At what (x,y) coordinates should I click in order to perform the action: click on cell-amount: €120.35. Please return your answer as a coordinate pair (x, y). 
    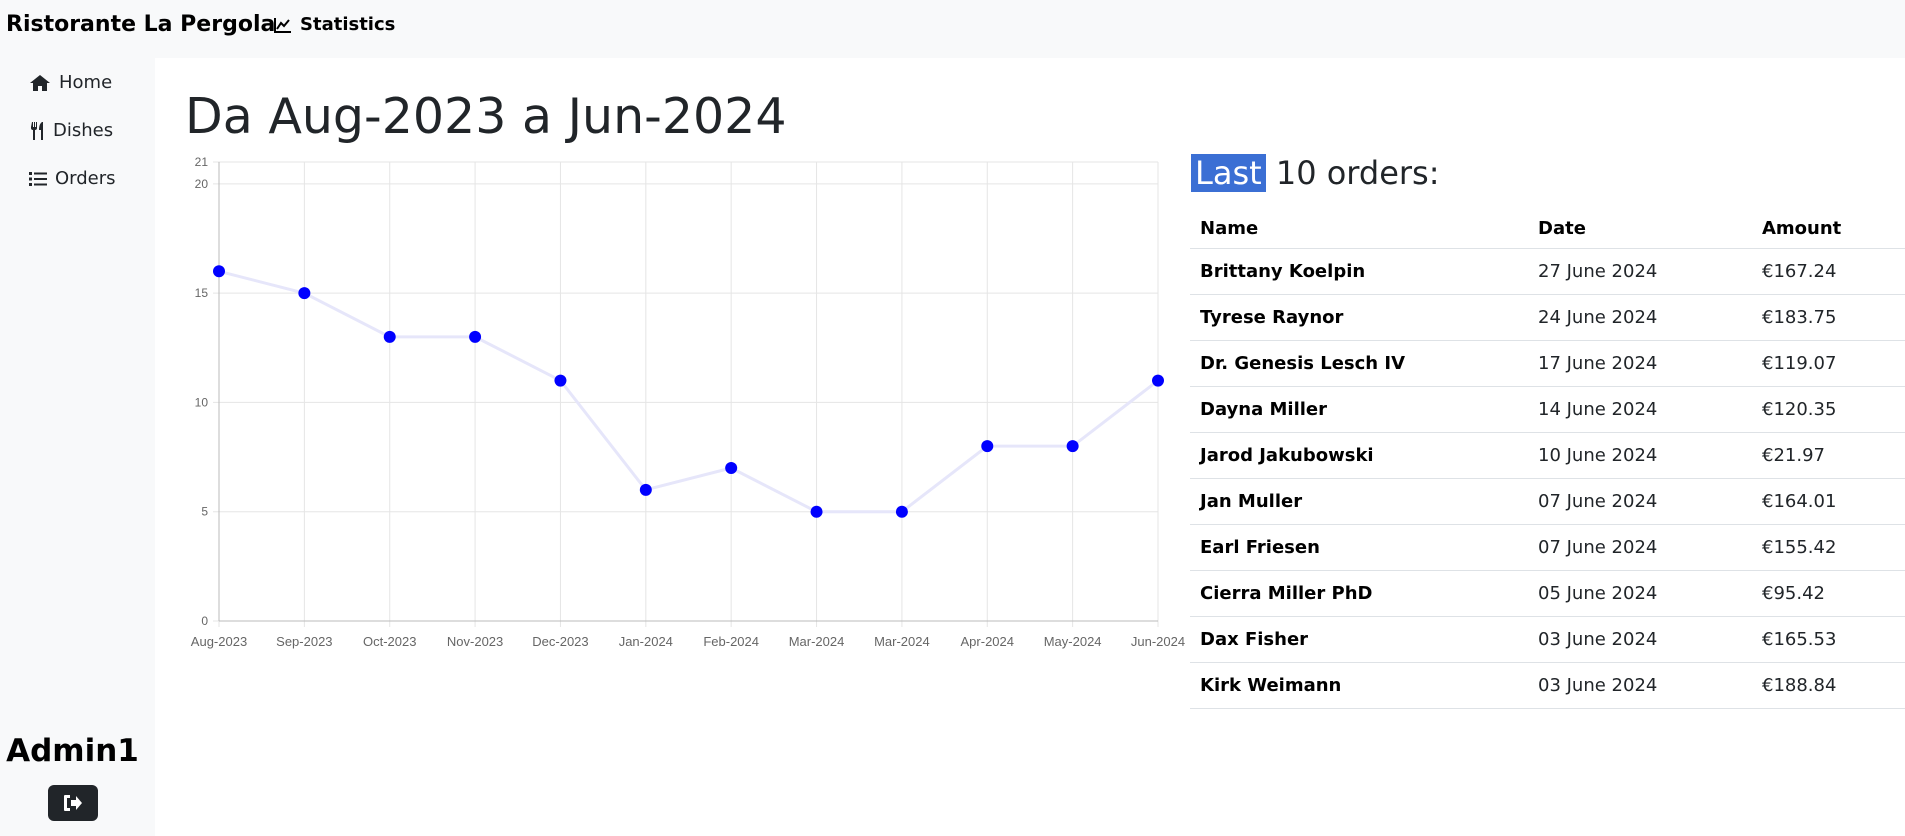
    Looking at the image, I should click on (1828, 409).